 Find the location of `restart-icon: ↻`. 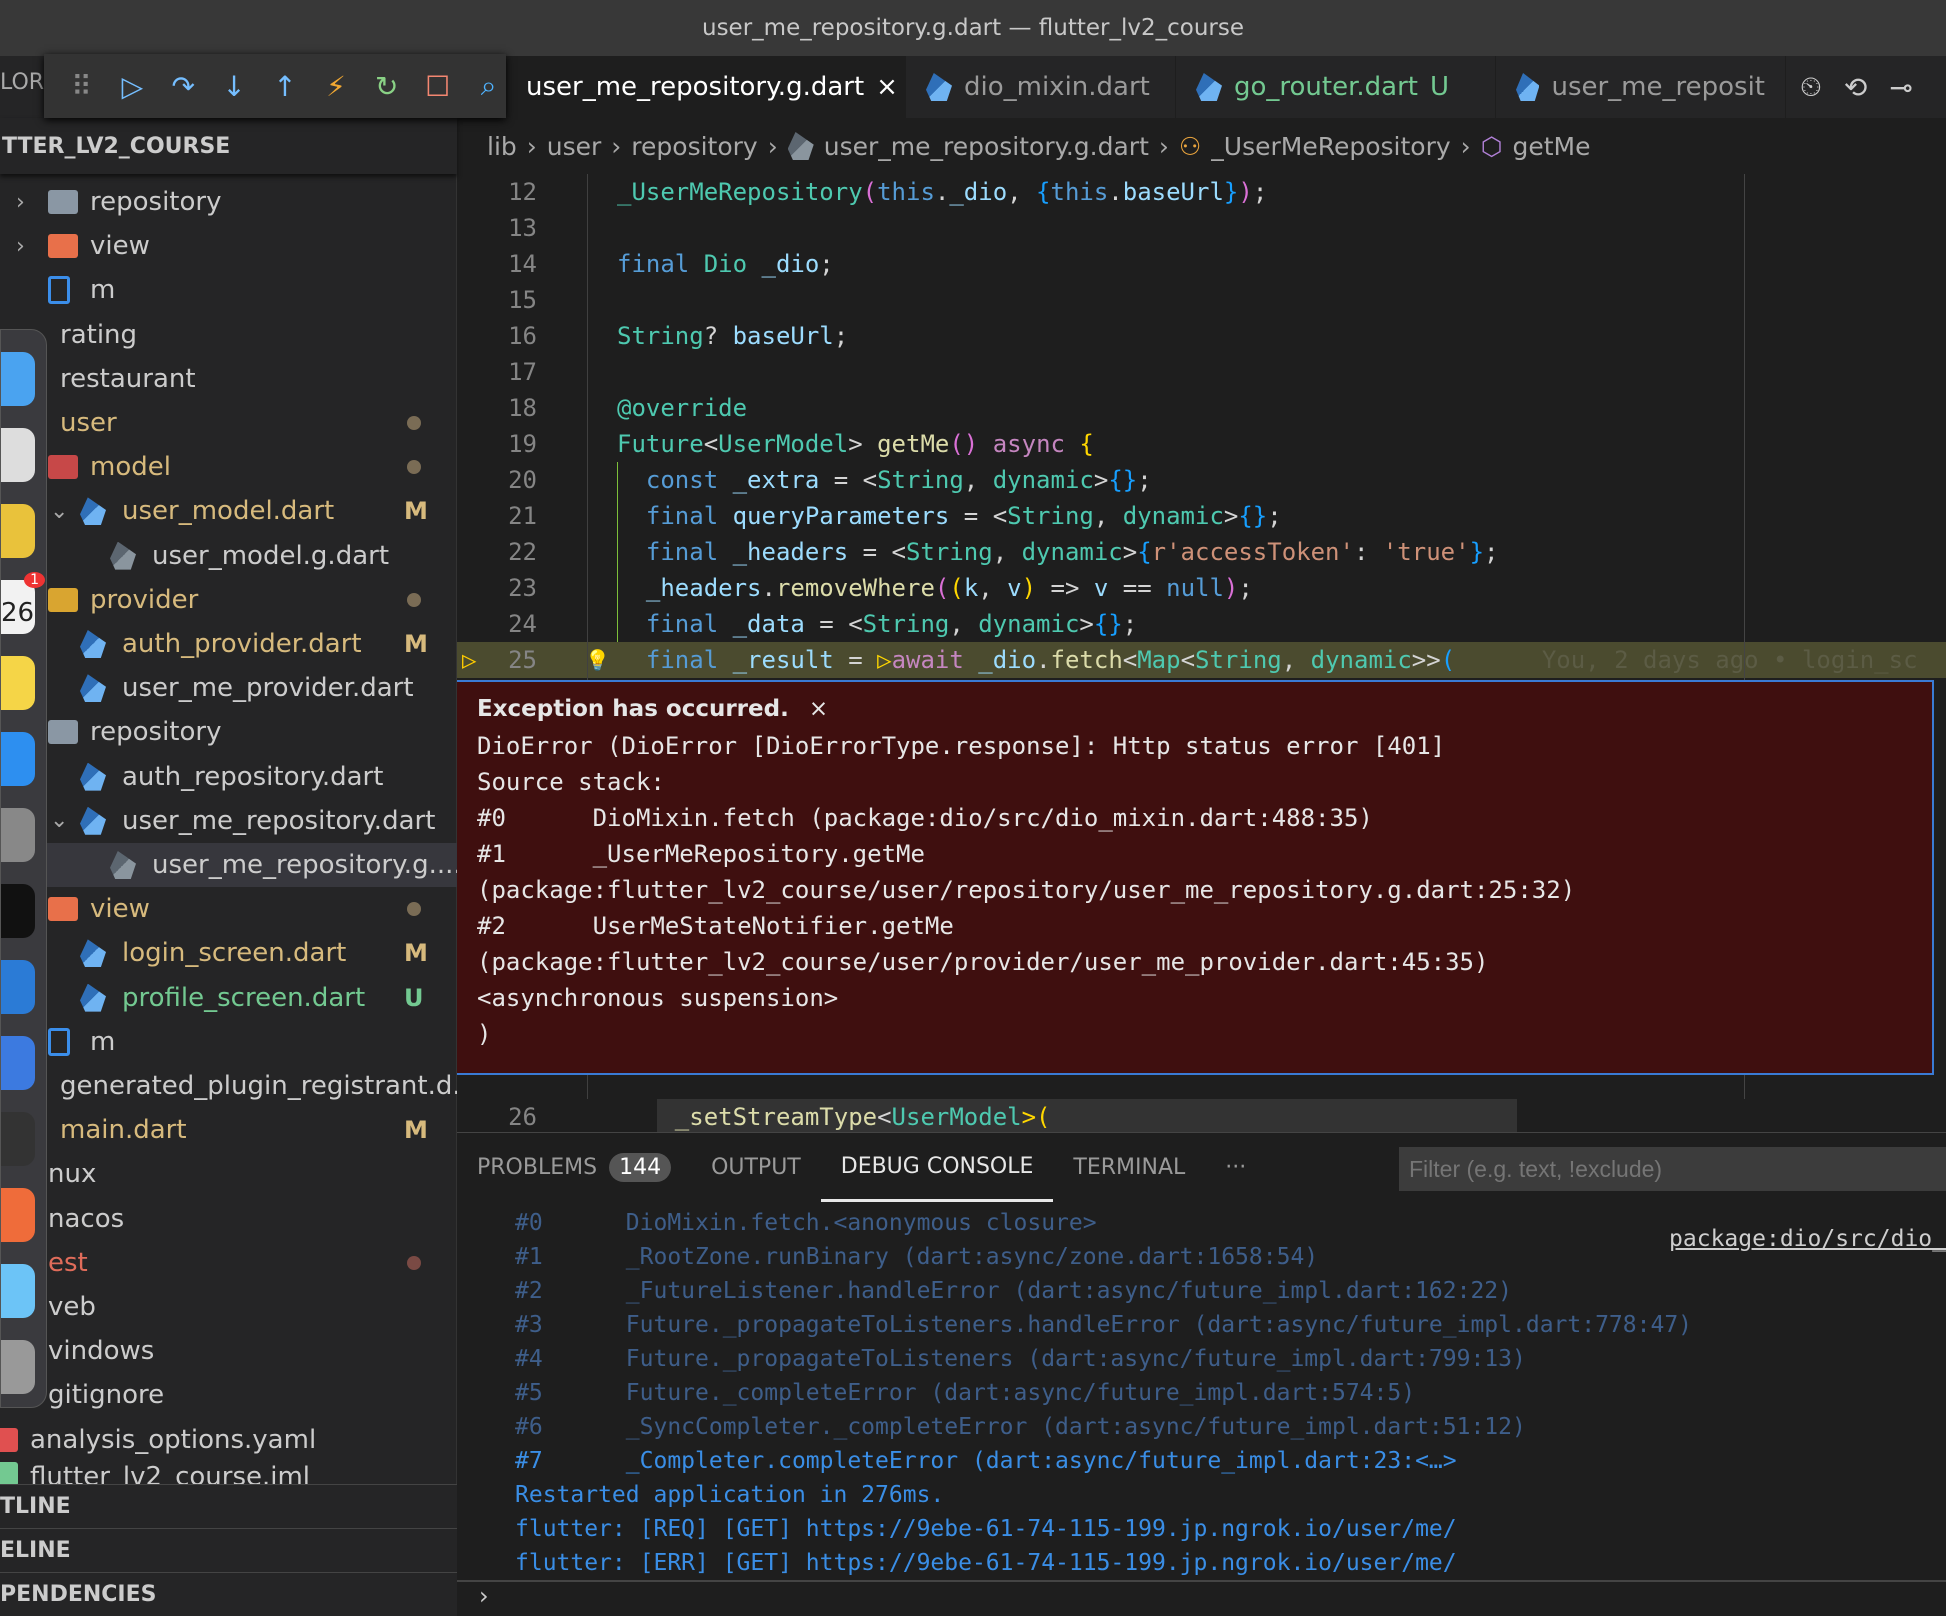

restart-icon: ↻ is located at coordinates (386, 86).